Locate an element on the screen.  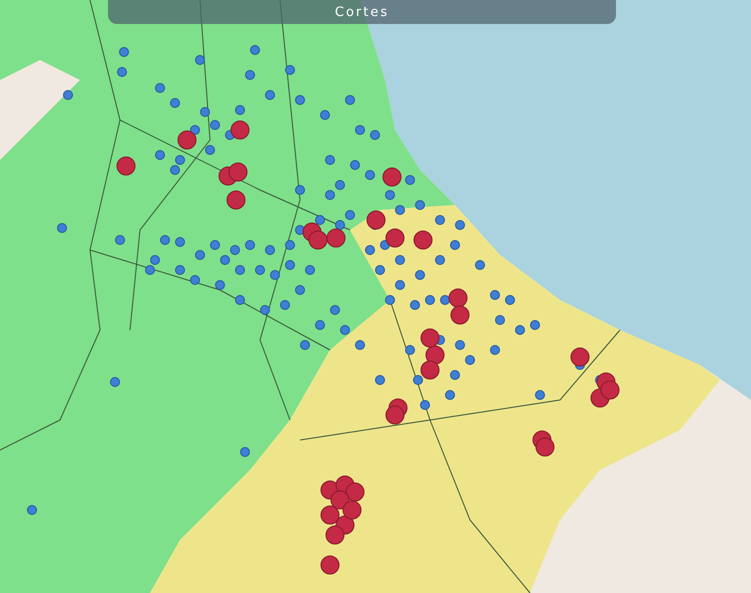
map-title: Cortes is located at coordinates (362, 12).